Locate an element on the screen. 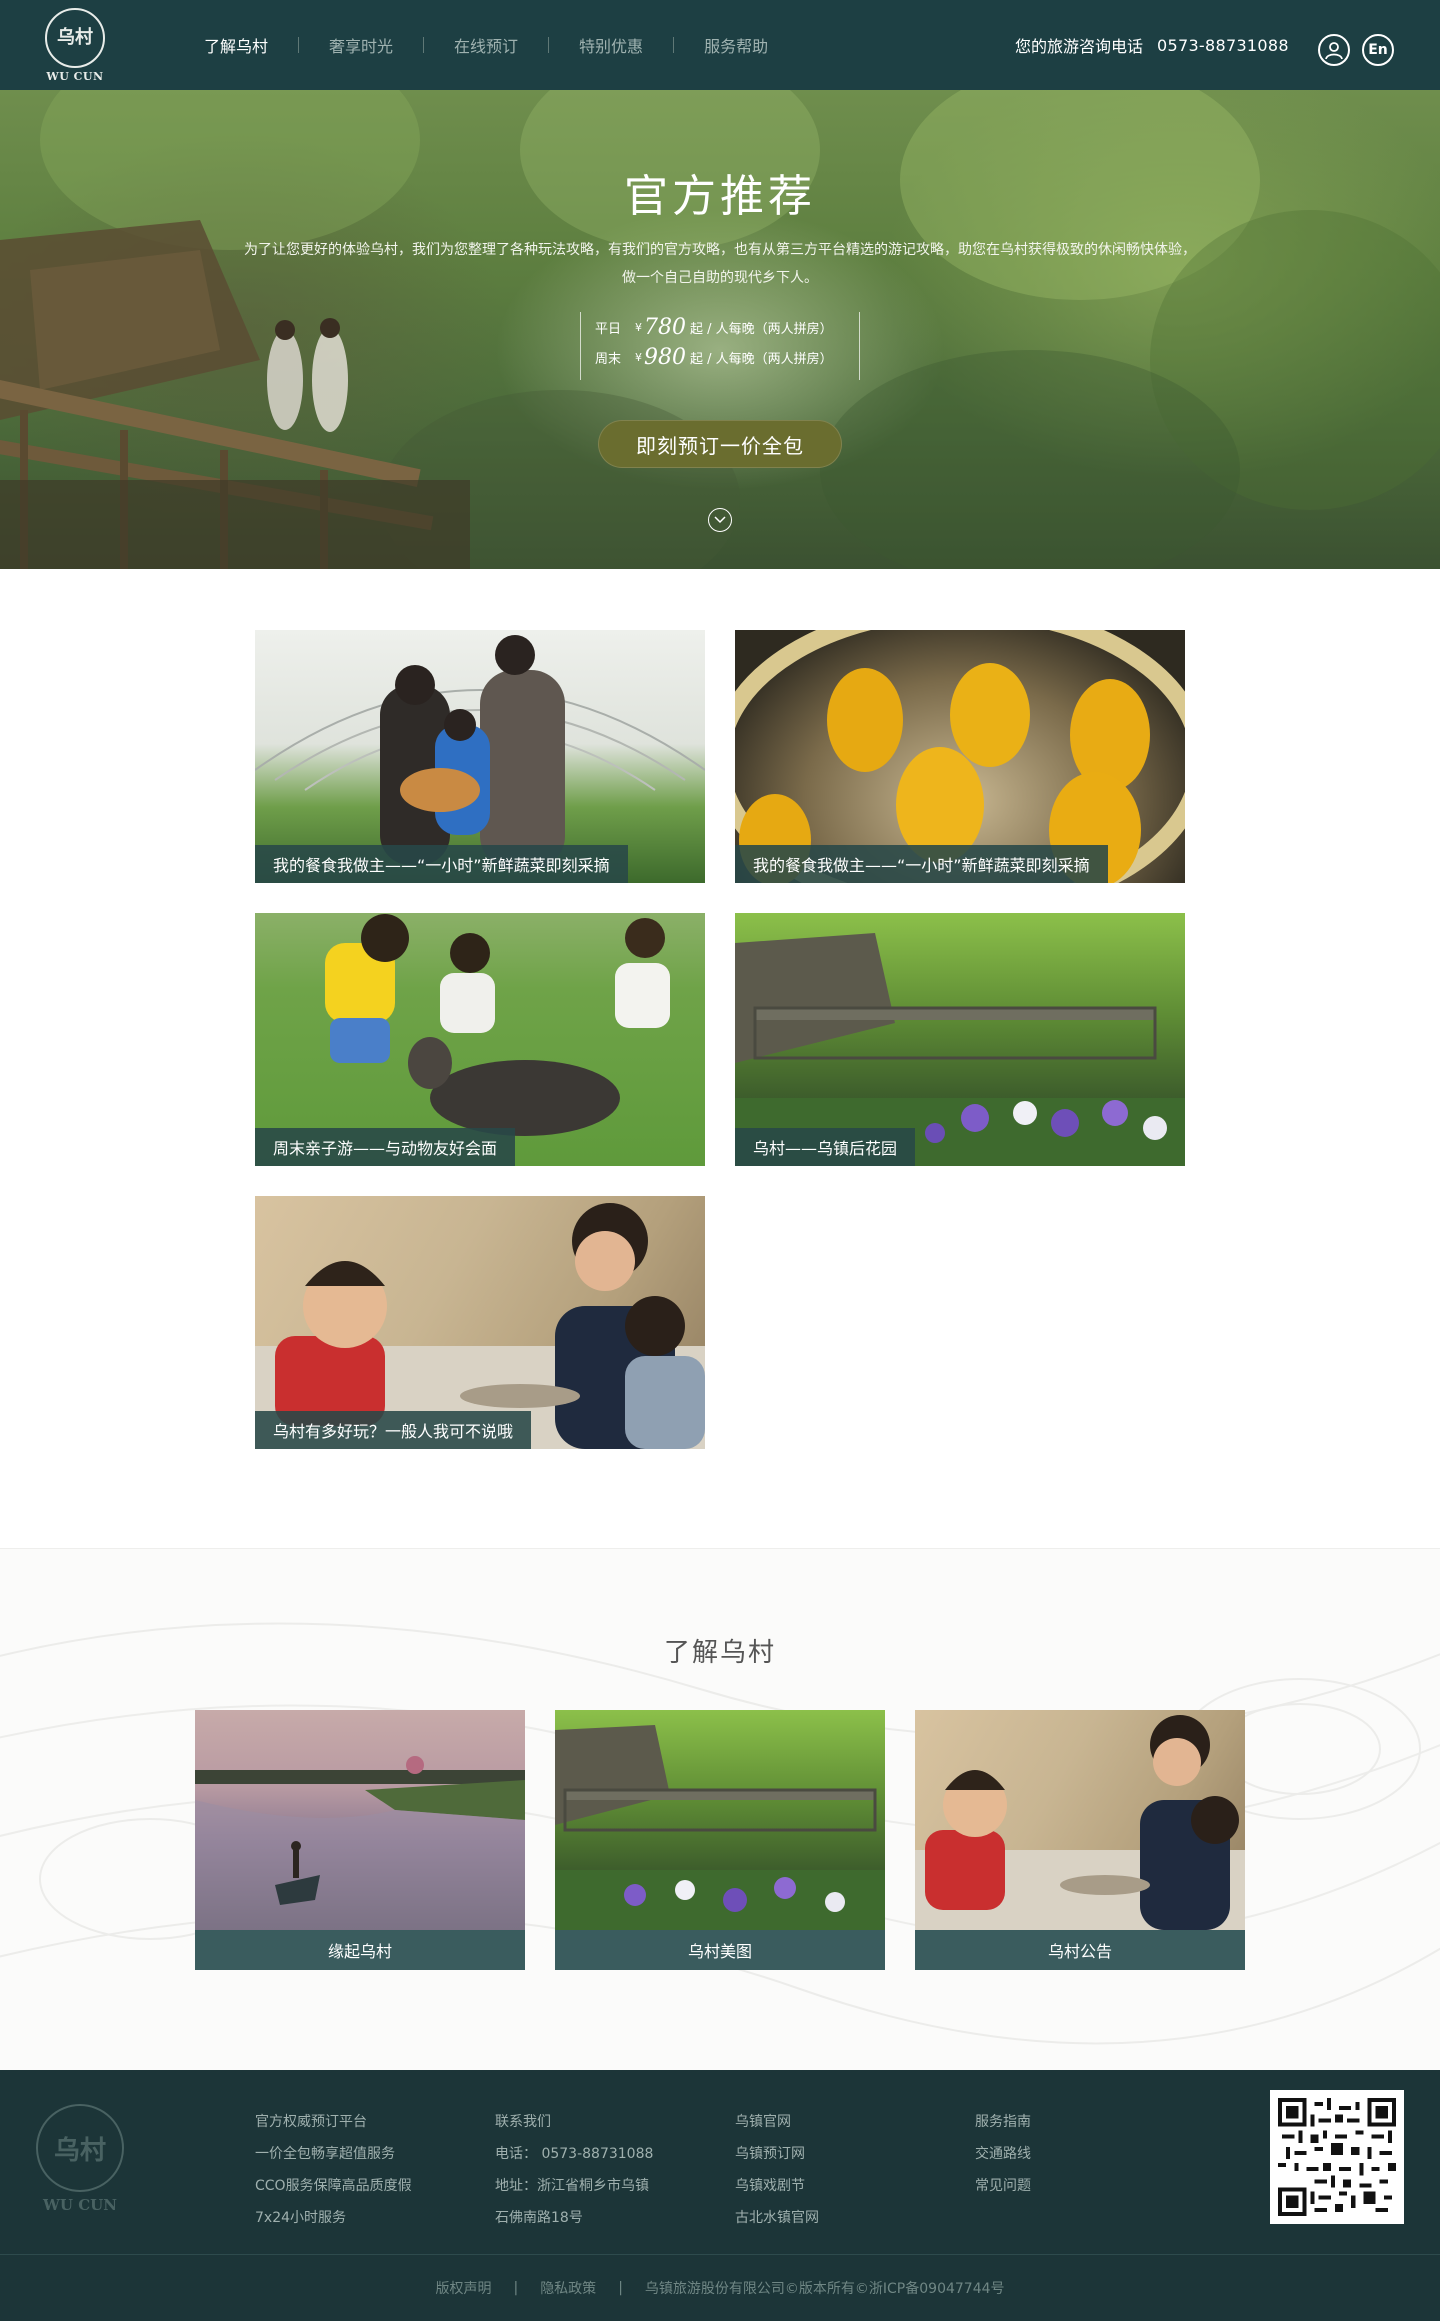  language-label: En is located at coordinates (1378, 50).